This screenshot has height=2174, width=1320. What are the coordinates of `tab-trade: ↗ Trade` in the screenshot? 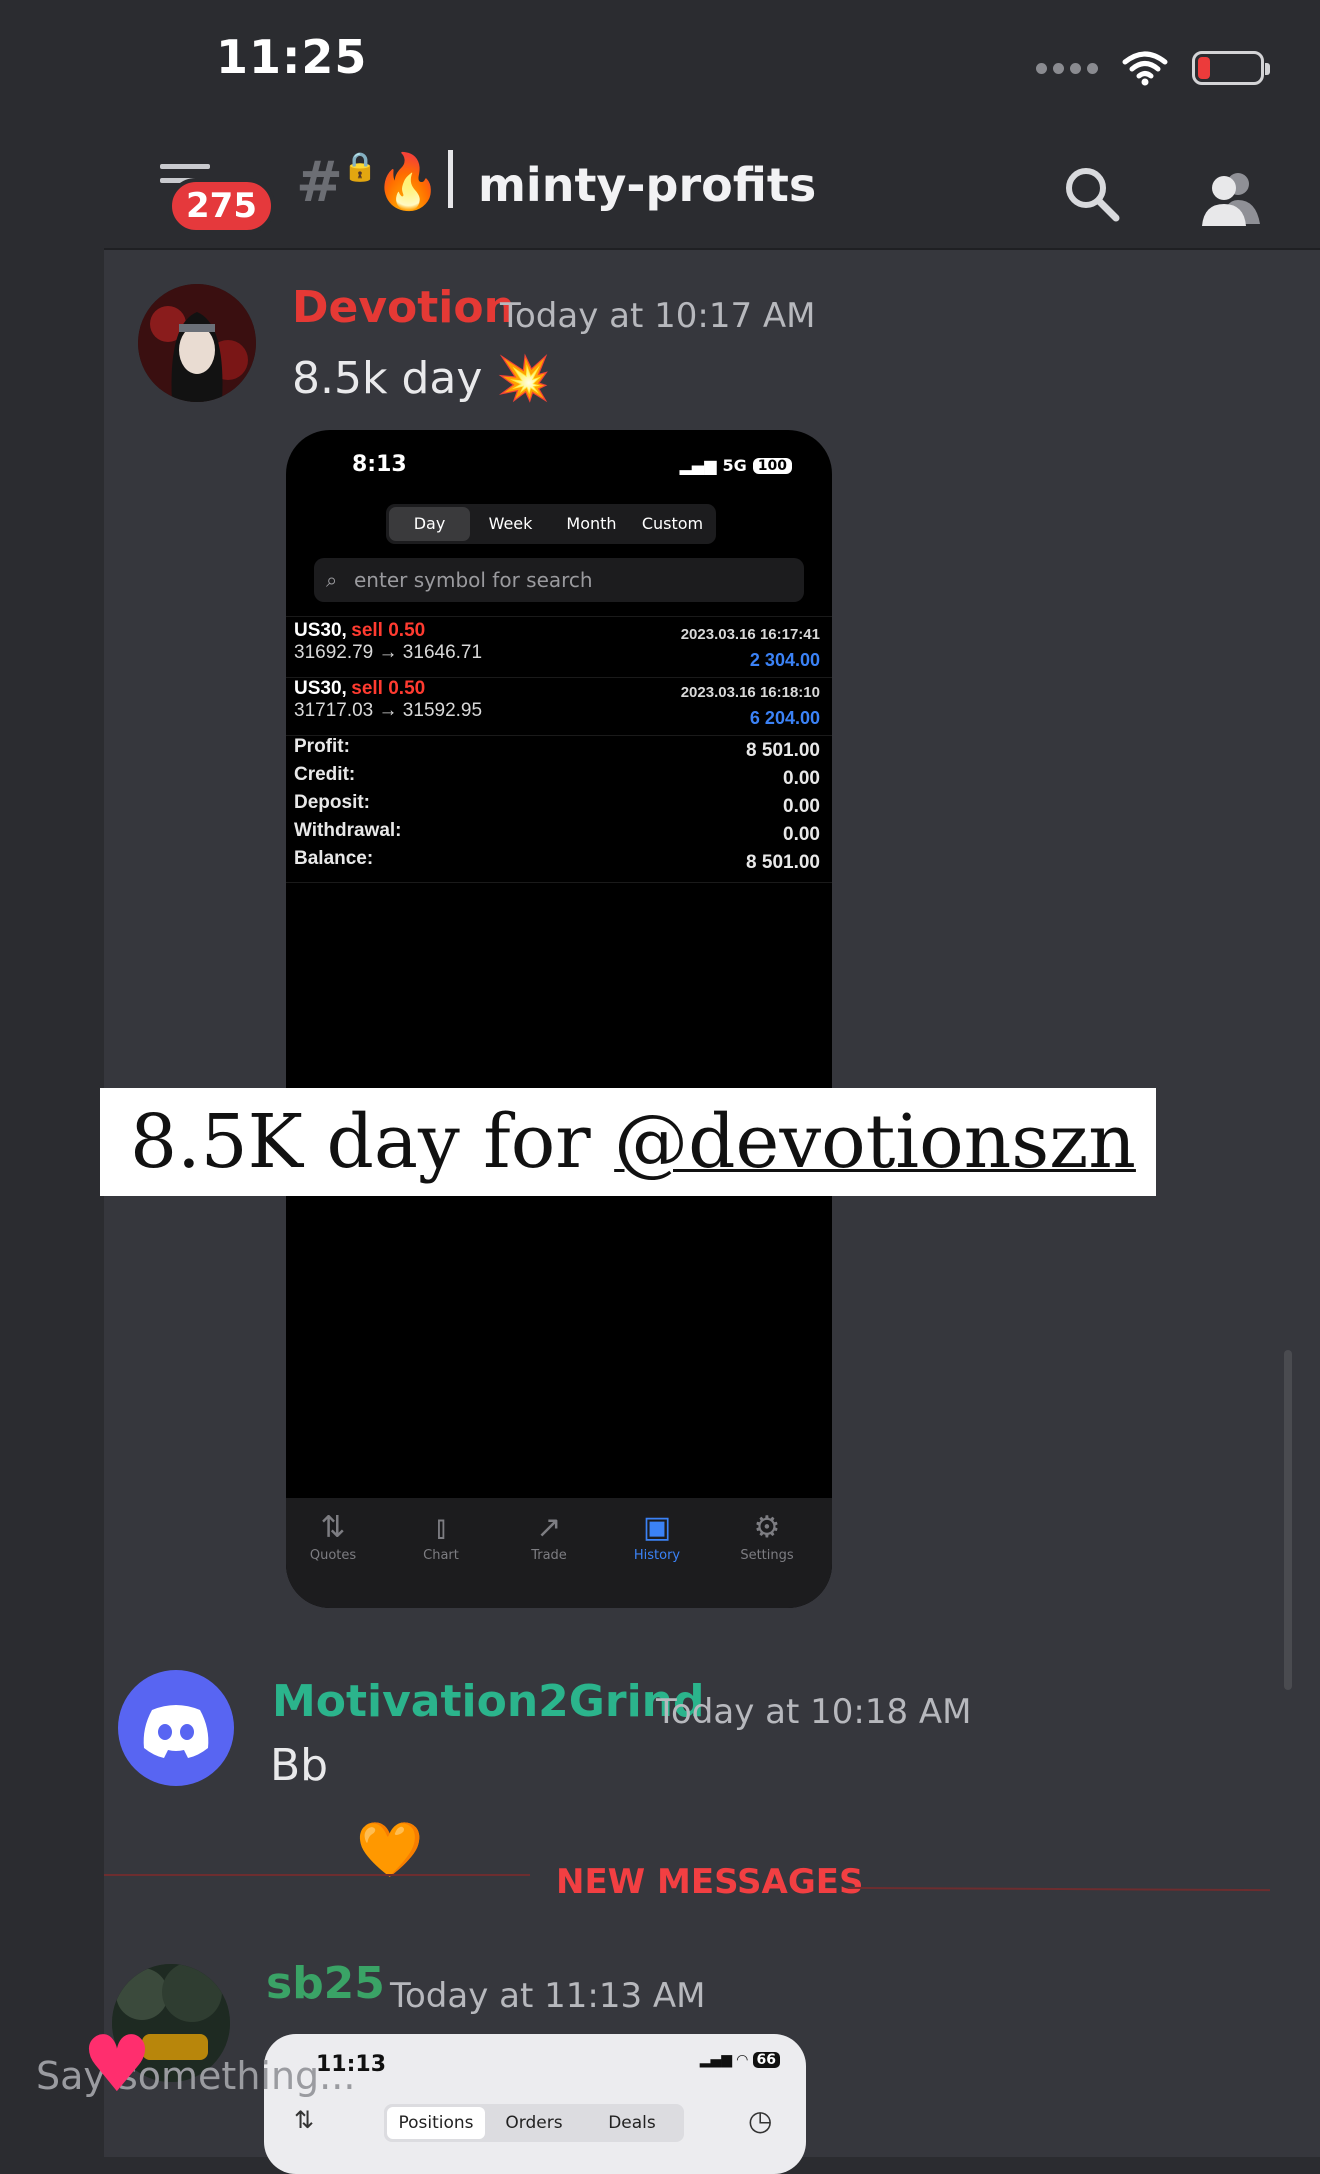 It's located at (549, 1535).